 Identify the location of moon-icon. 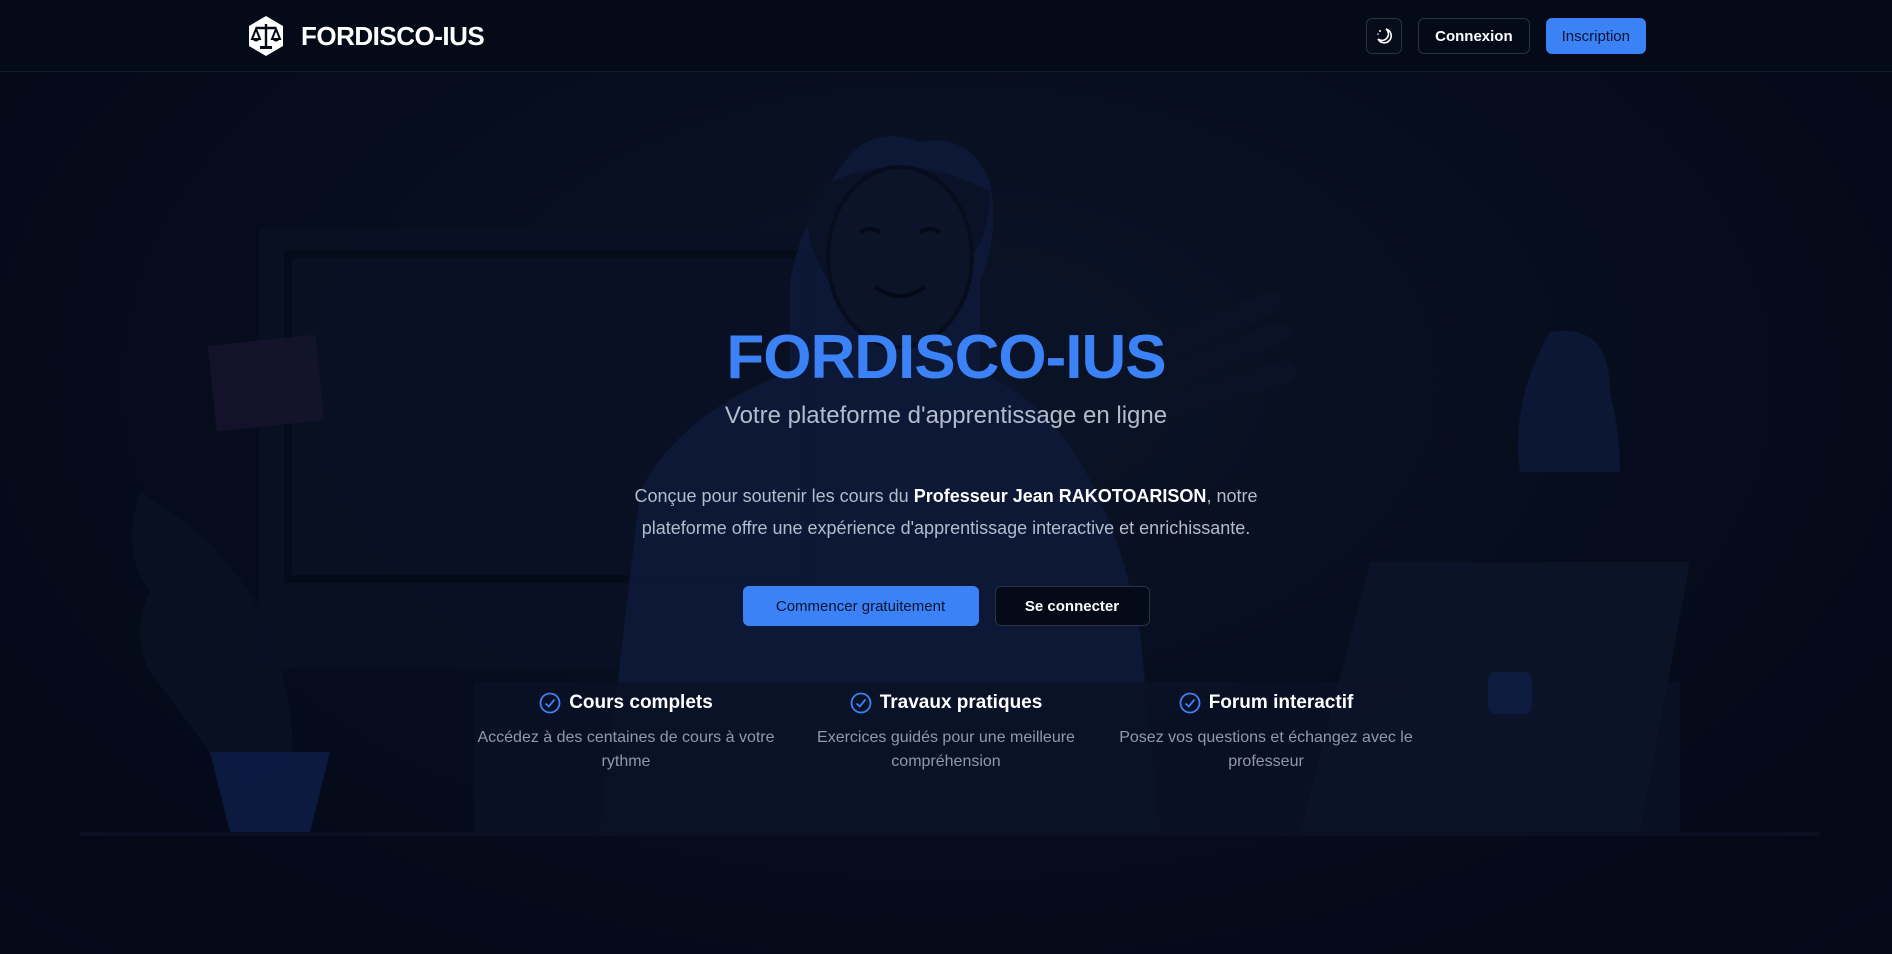
(1385, 36).